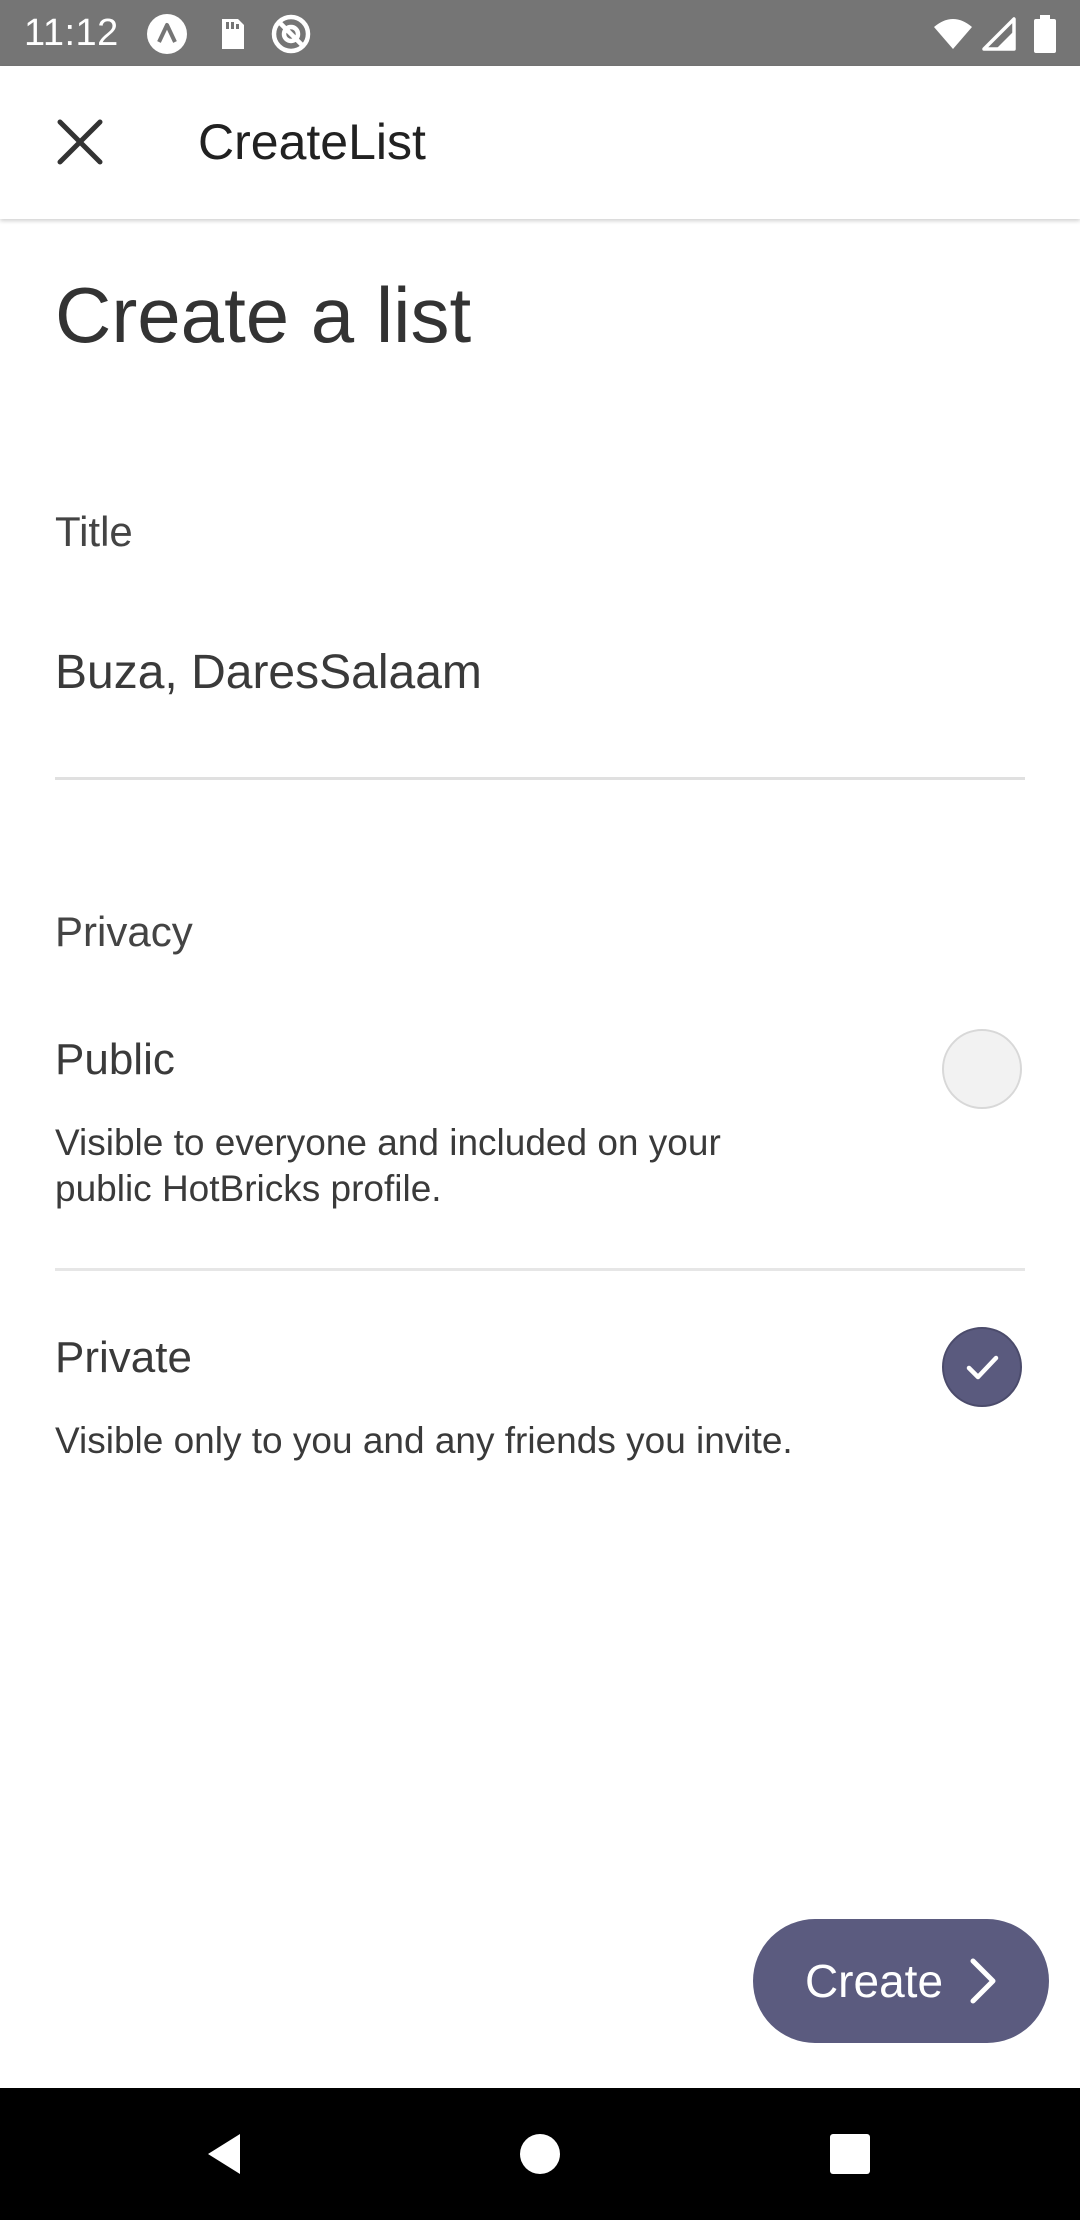 The height and width of the screenshot is (2220, 1080). Describe the element at coordinates (540, 705) in the screenshot. I see `title-input` at that location.